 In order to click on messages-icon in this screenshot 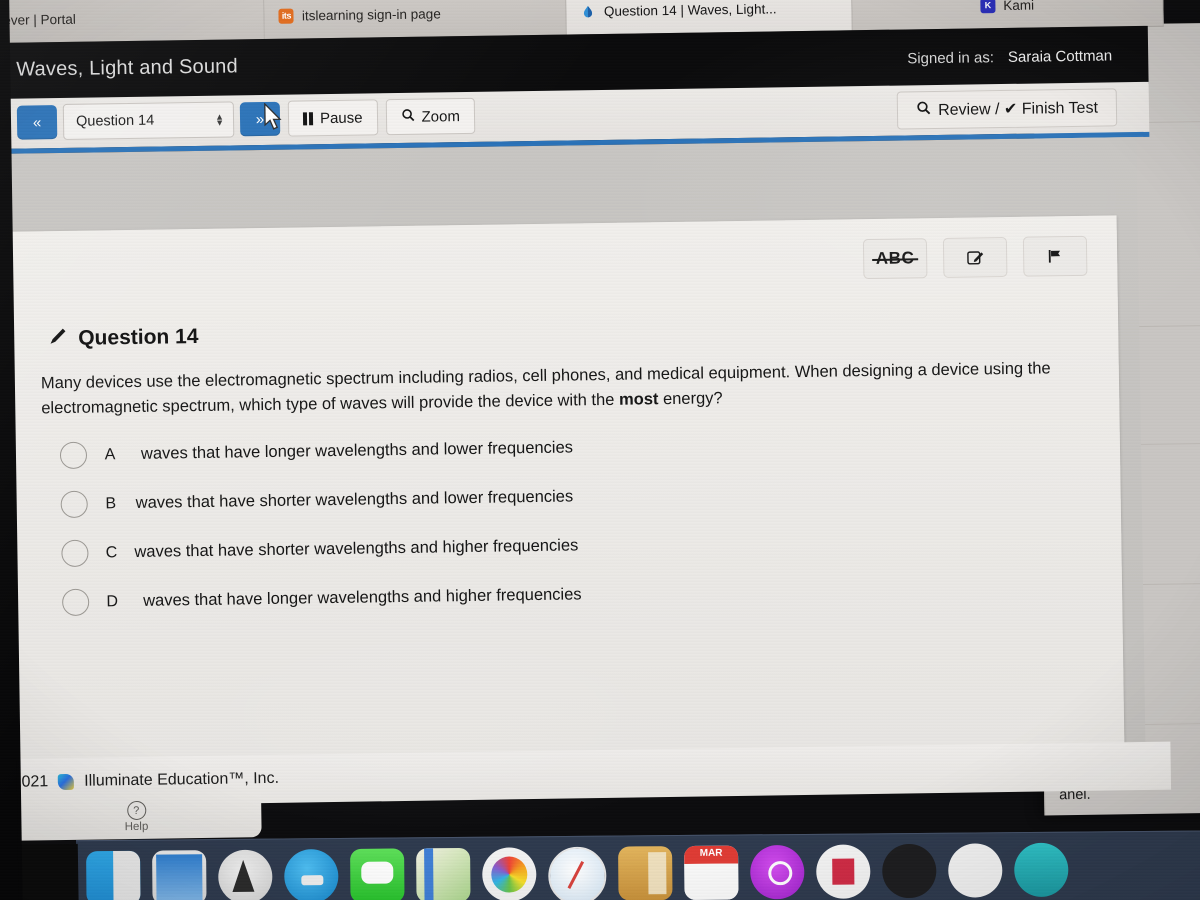, I will do `click(377, 874)`.